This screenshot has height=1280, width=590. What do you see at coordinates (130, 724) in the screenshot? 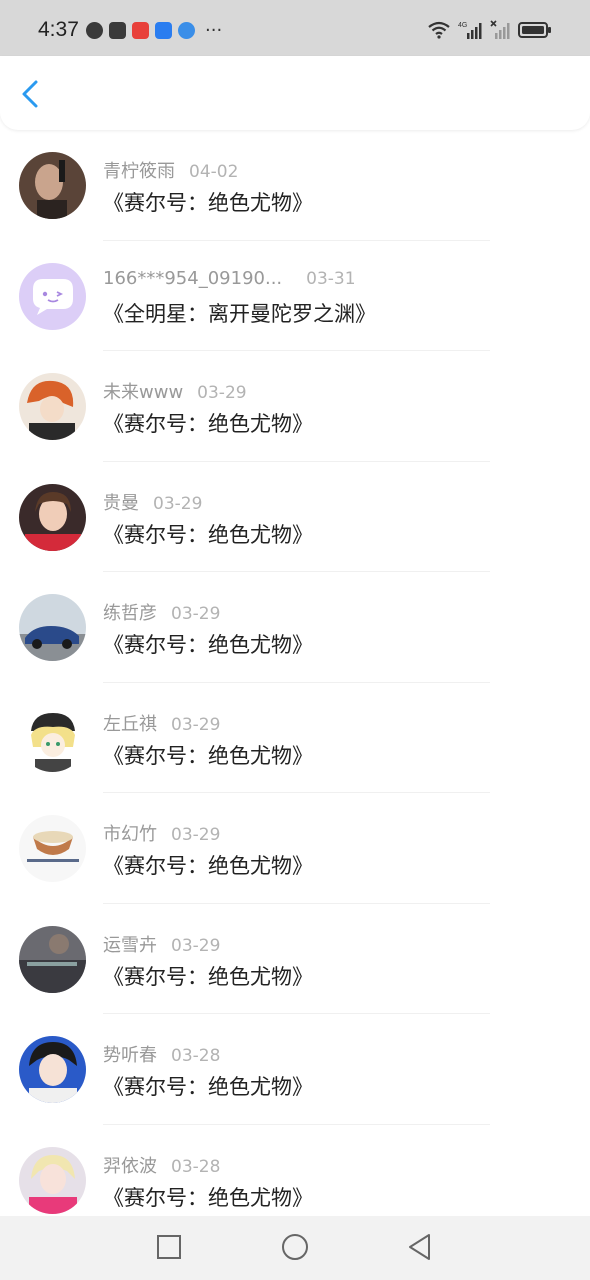
I see `username: 左丘祺` at bounding box center [130, 724].